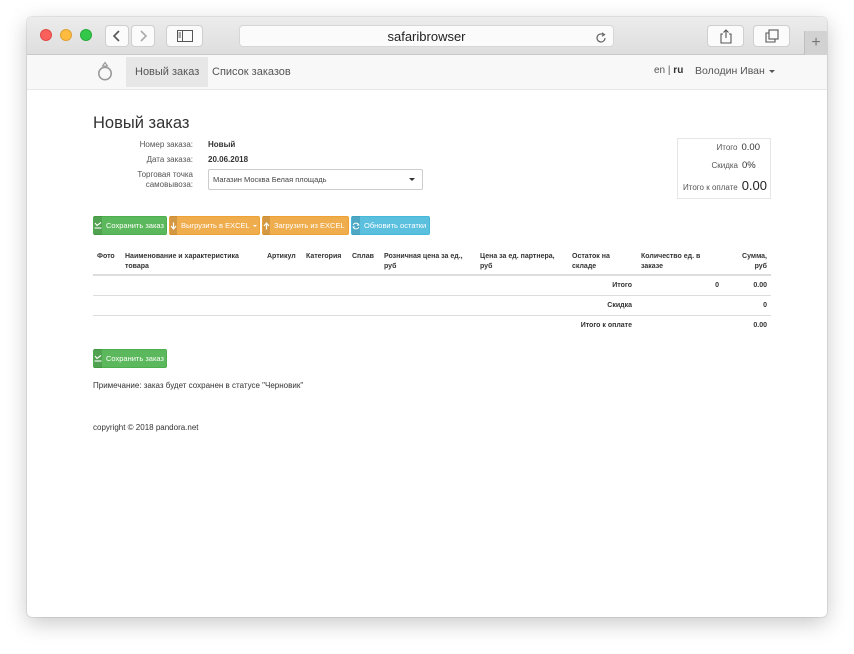 Image resolution: width=854 pixels, height=654 pixels. Describe the element at coordinates (182, 262) in the screenshot. I see `col-name: Наименование и характеристика товара` at that location.